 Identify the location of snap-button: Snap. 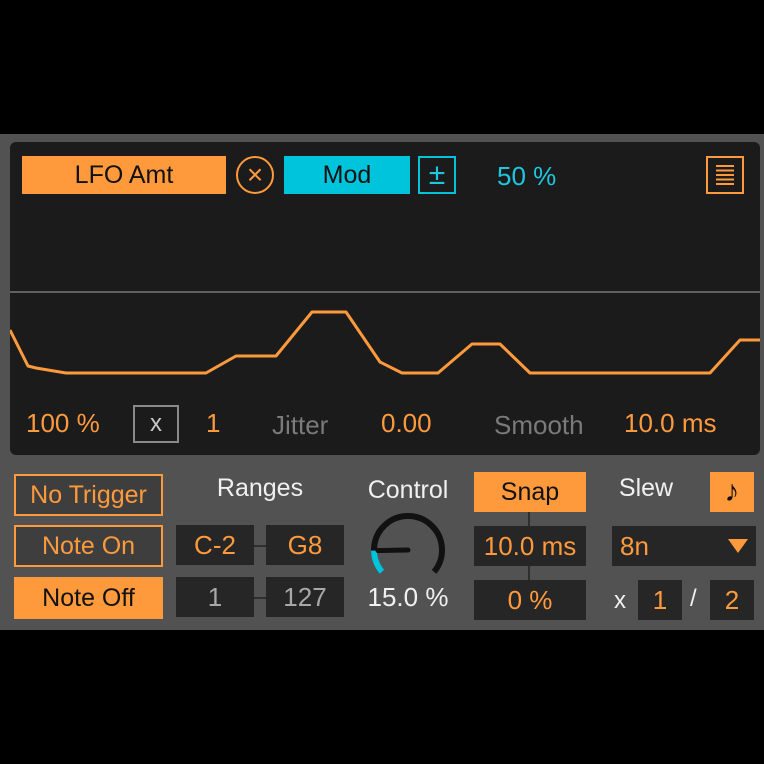
(530, 492).